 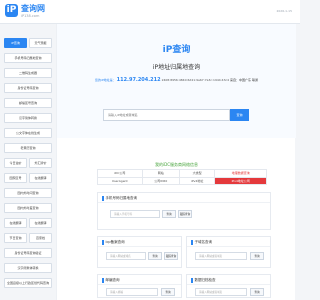 I want to click on idc-section-title: 我的iDC服务商网络信息, so click(x=176, y=164).